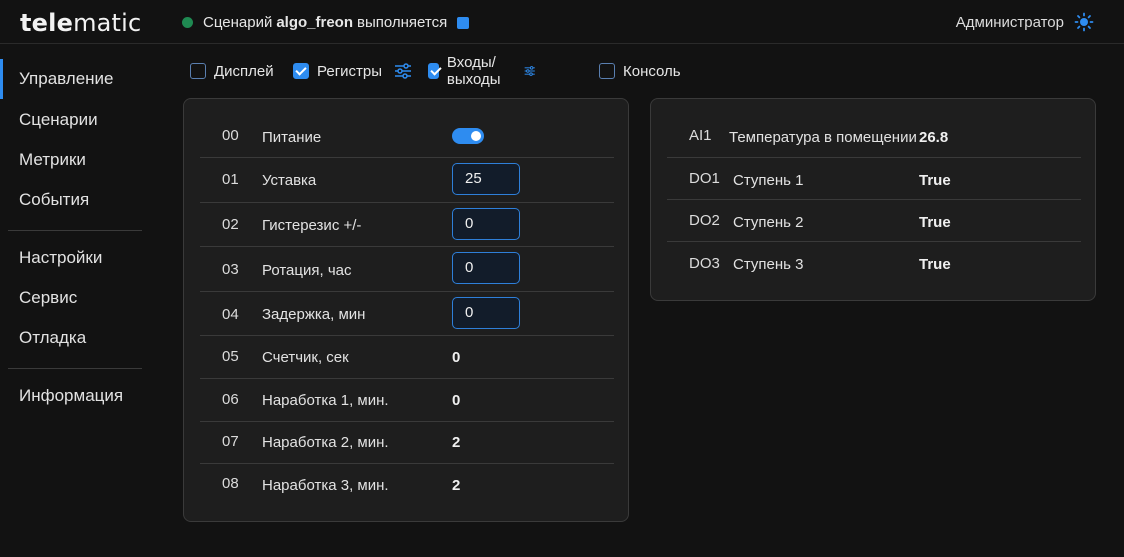 The height and width of the screenshot is (557, 1124). I want to click on toggle-console: Консоль, so click(640, 71).